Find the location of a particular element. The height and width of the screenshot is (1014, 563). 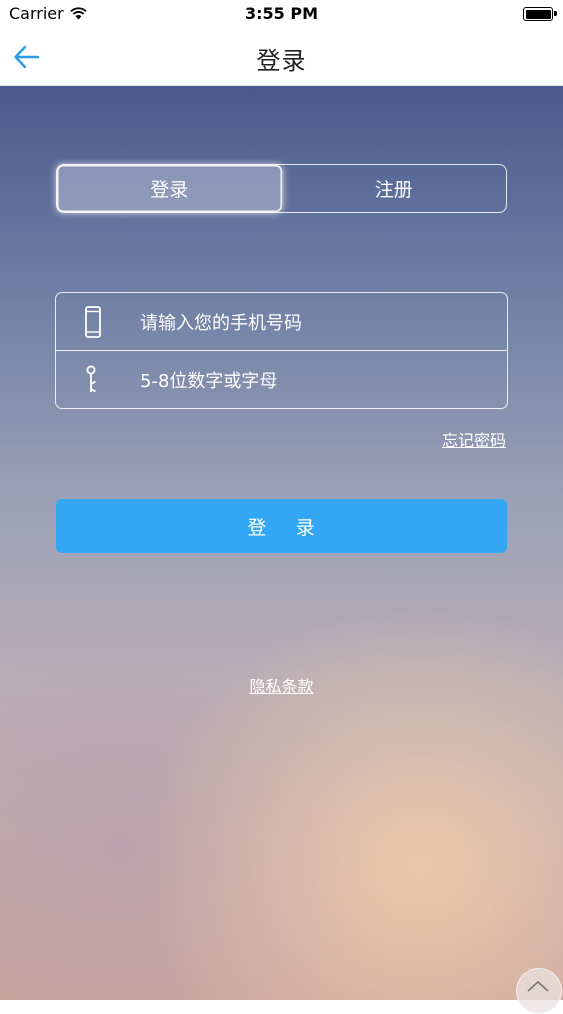

battery-icon is located at coordinates (540, 14).